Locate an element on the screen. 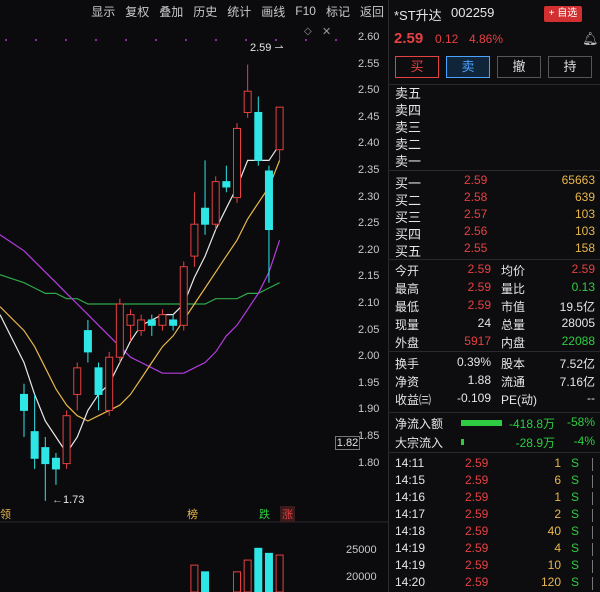  cancel-button: 撤 is located at coordinates (519, 67).